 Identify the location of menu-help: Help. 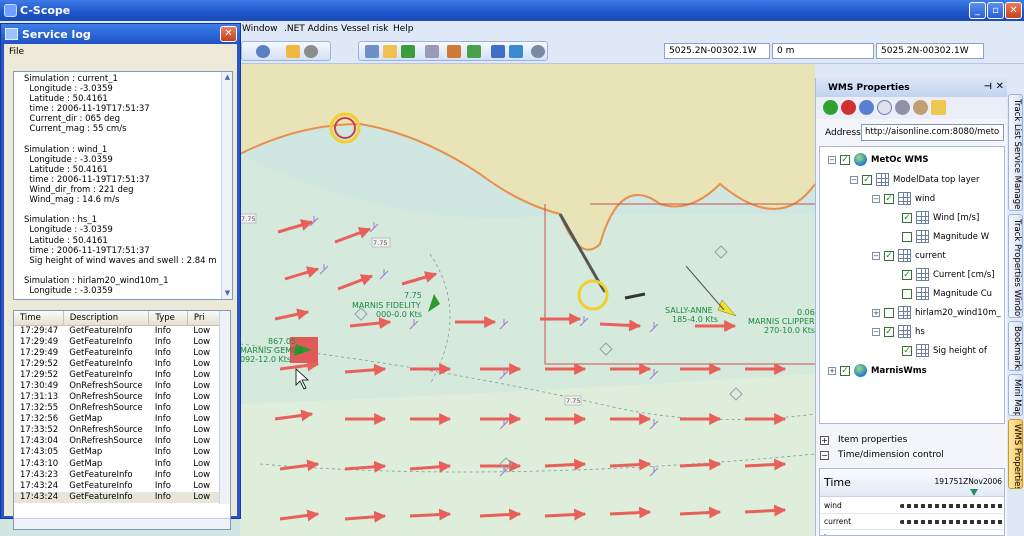
(403, 29).